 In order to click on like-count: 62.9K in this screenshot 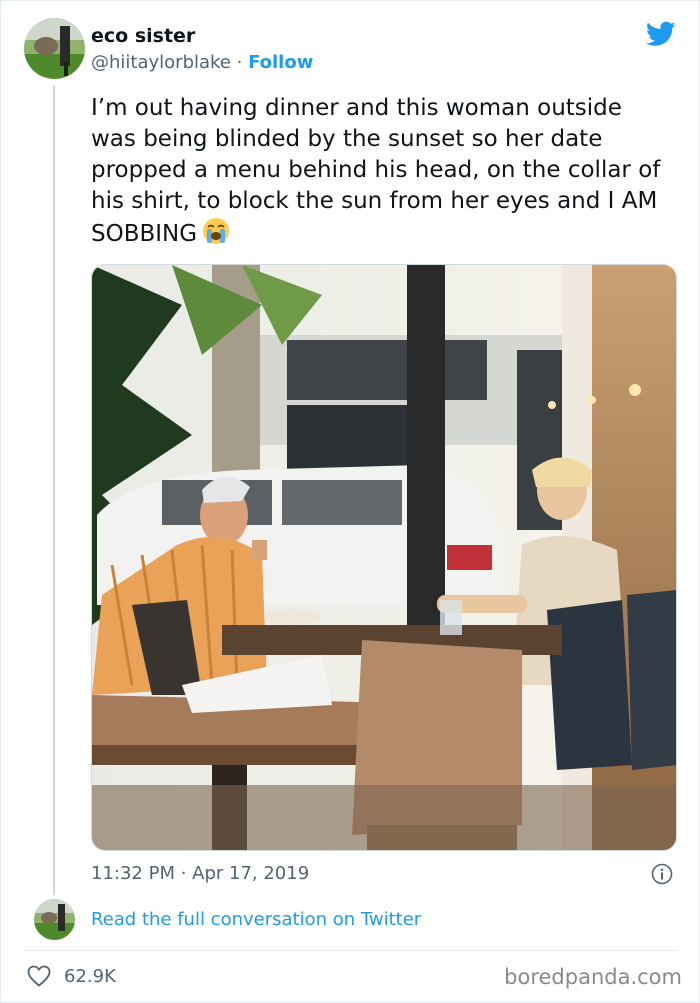, I will do `click(90, 976)`.